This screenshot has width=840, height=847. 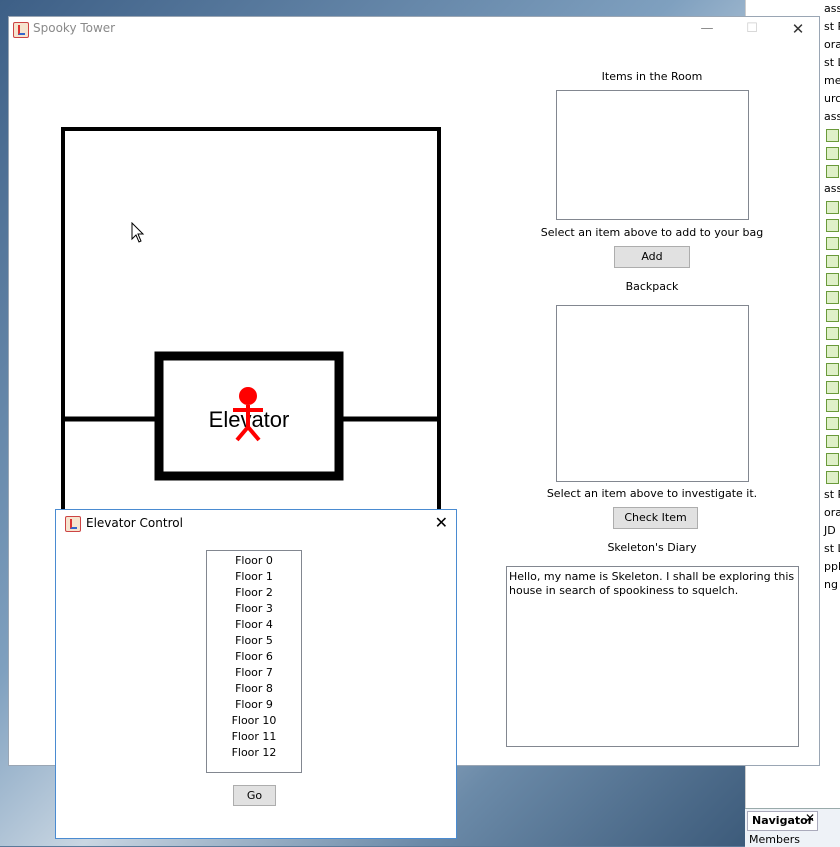 What do you see at coordinates (832, 80) in the screenshot?
I see `ide-tree-label: men` at bounding box center [832, 80].